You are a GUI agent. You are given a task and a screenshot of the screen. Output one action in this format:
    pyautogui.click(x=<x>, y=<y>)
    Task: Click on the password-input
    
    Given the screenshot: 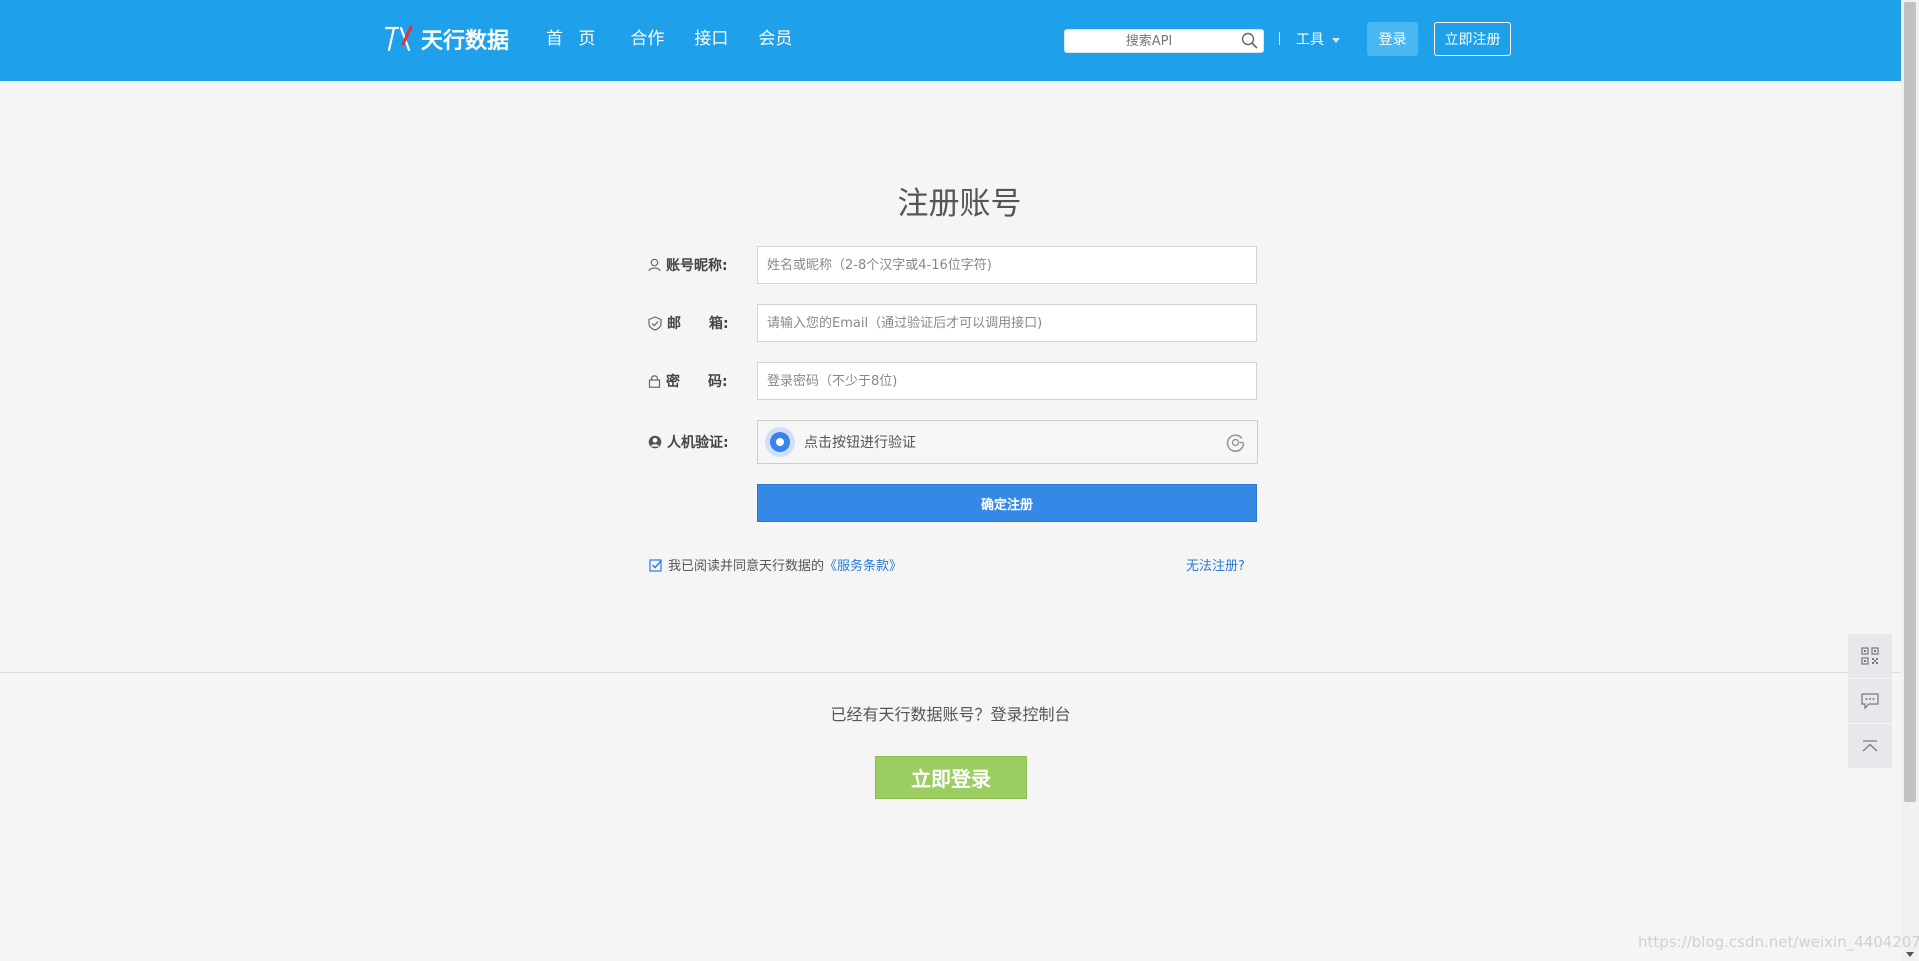 What is the action you would take?
    pyautogui.click(x=1002, y=381)
    